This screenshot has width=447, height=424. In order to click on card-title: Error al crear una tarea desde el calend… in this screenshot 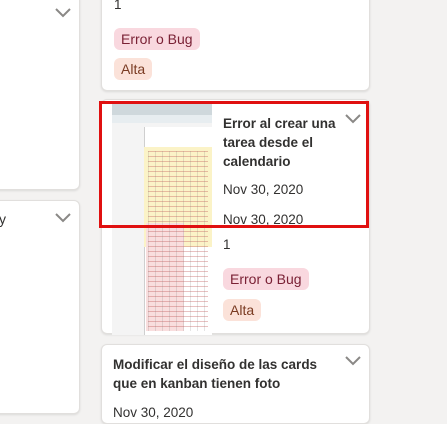, I will do `click(282, 142)`.